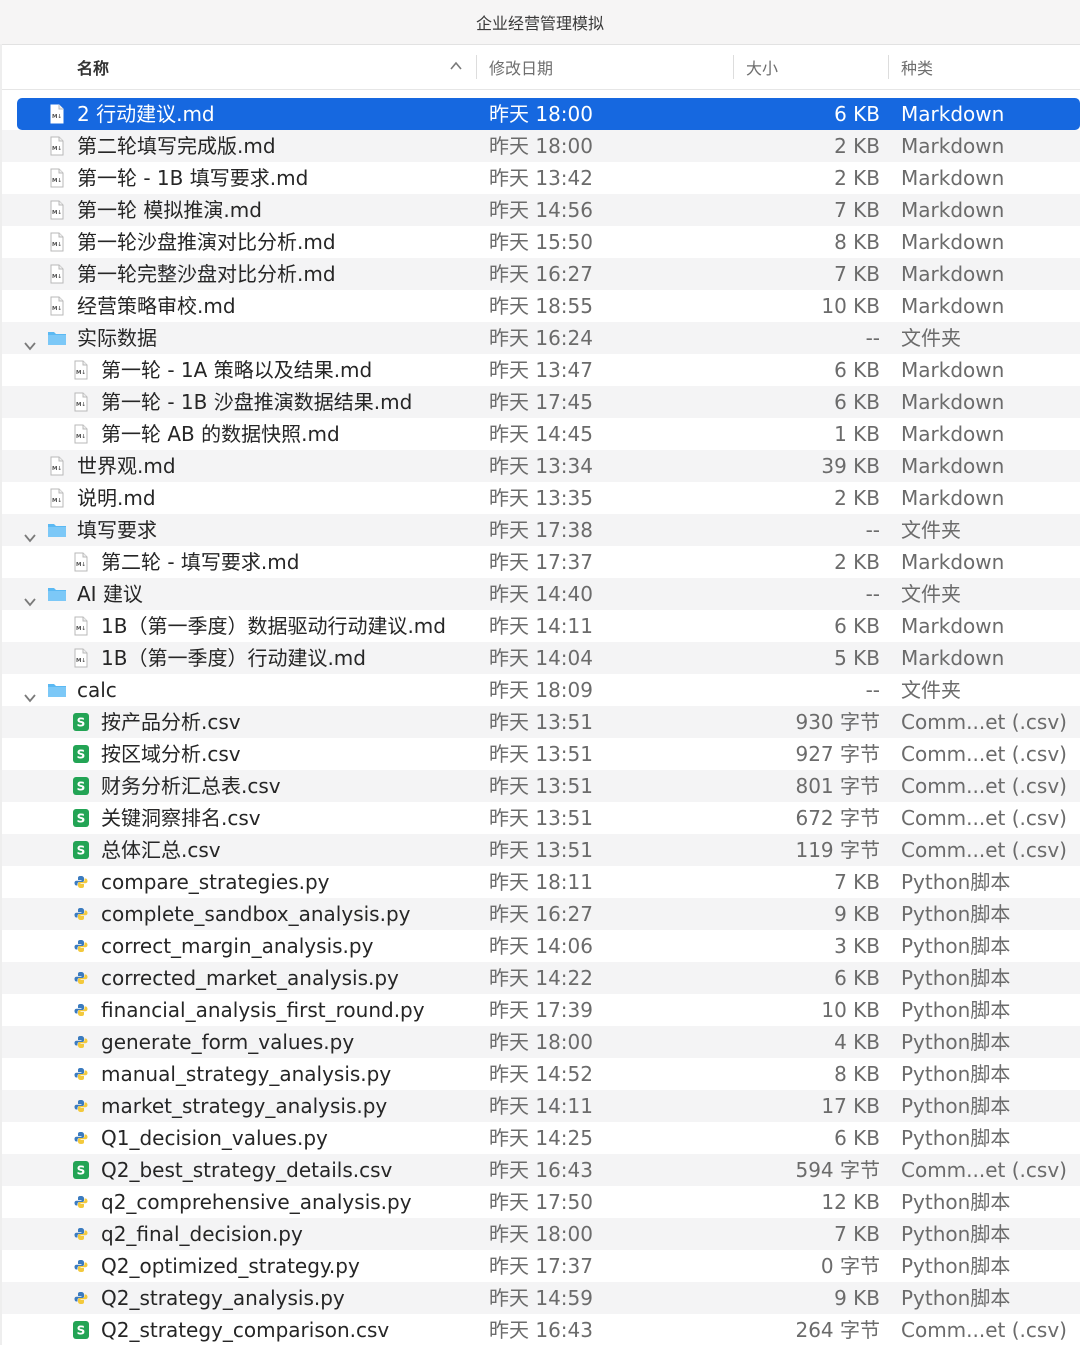  Describe the element at coordinates (540, 498) in the screenshot. I see `file-row: M↓ 说明.md 昨天 13:35 2 KB Markdown` at that location.